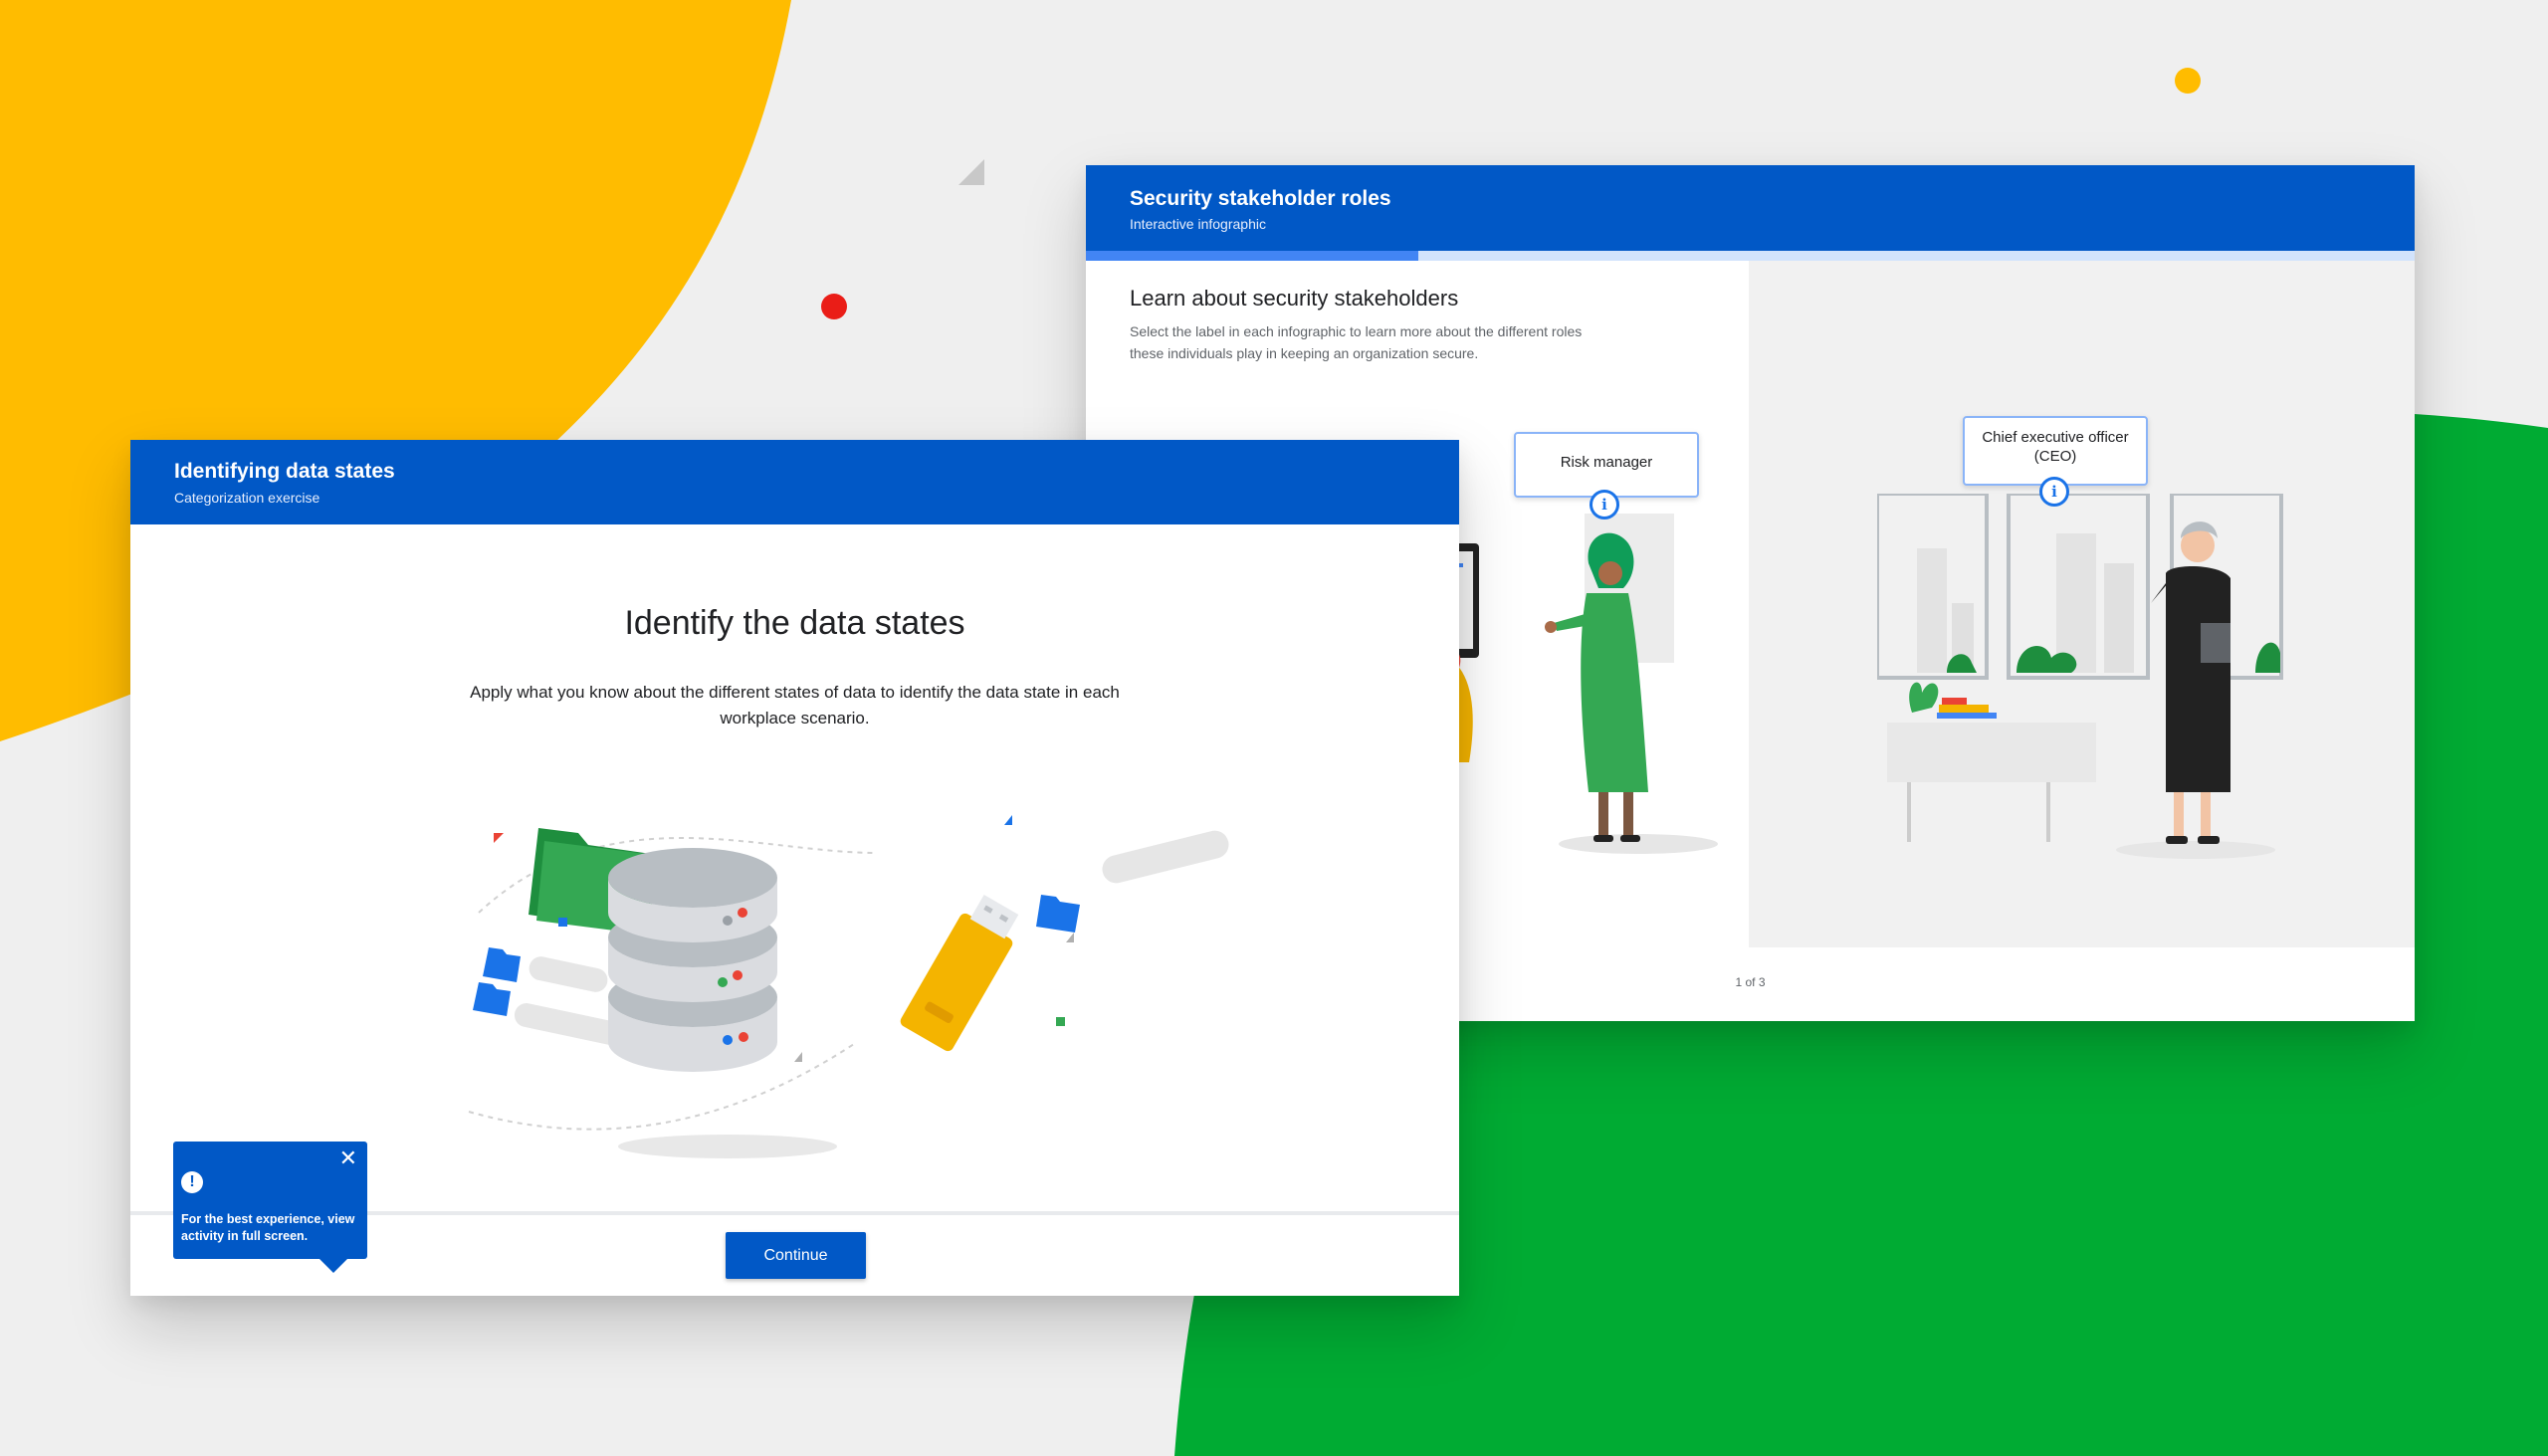  I want to click on card-title: Security stakeholder roles, so click(1260, 198).